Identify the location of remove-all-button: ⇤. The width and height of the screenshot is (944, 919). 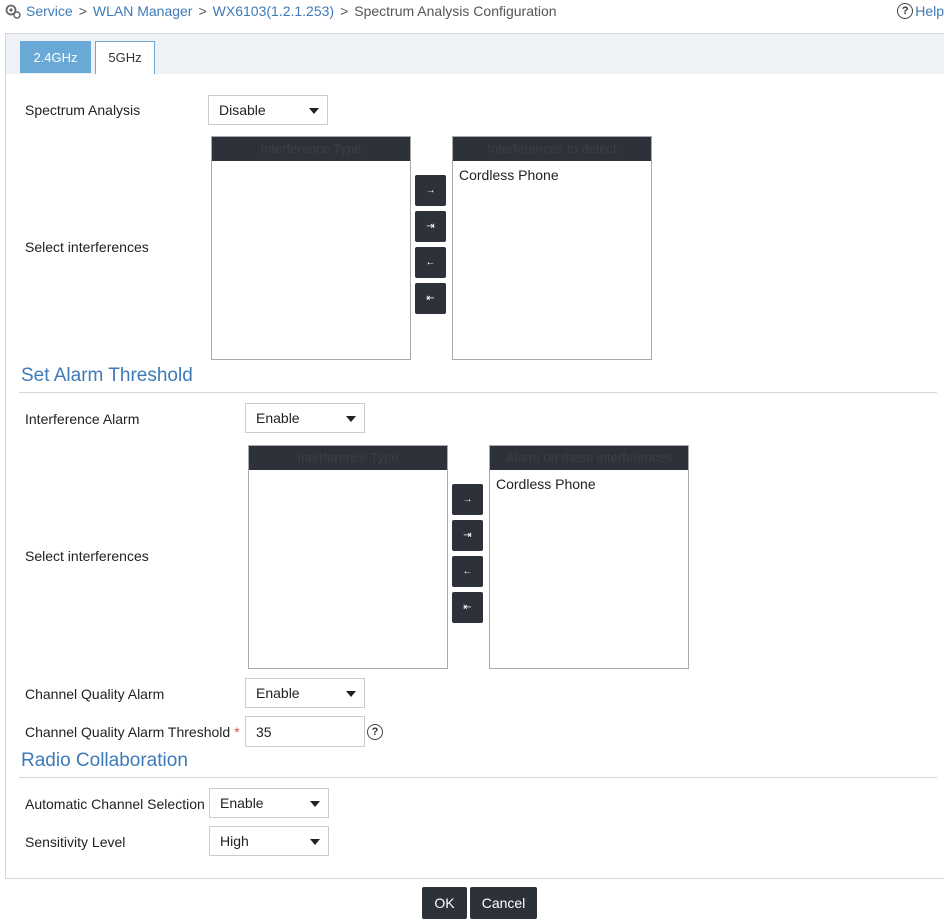
(430, 298).